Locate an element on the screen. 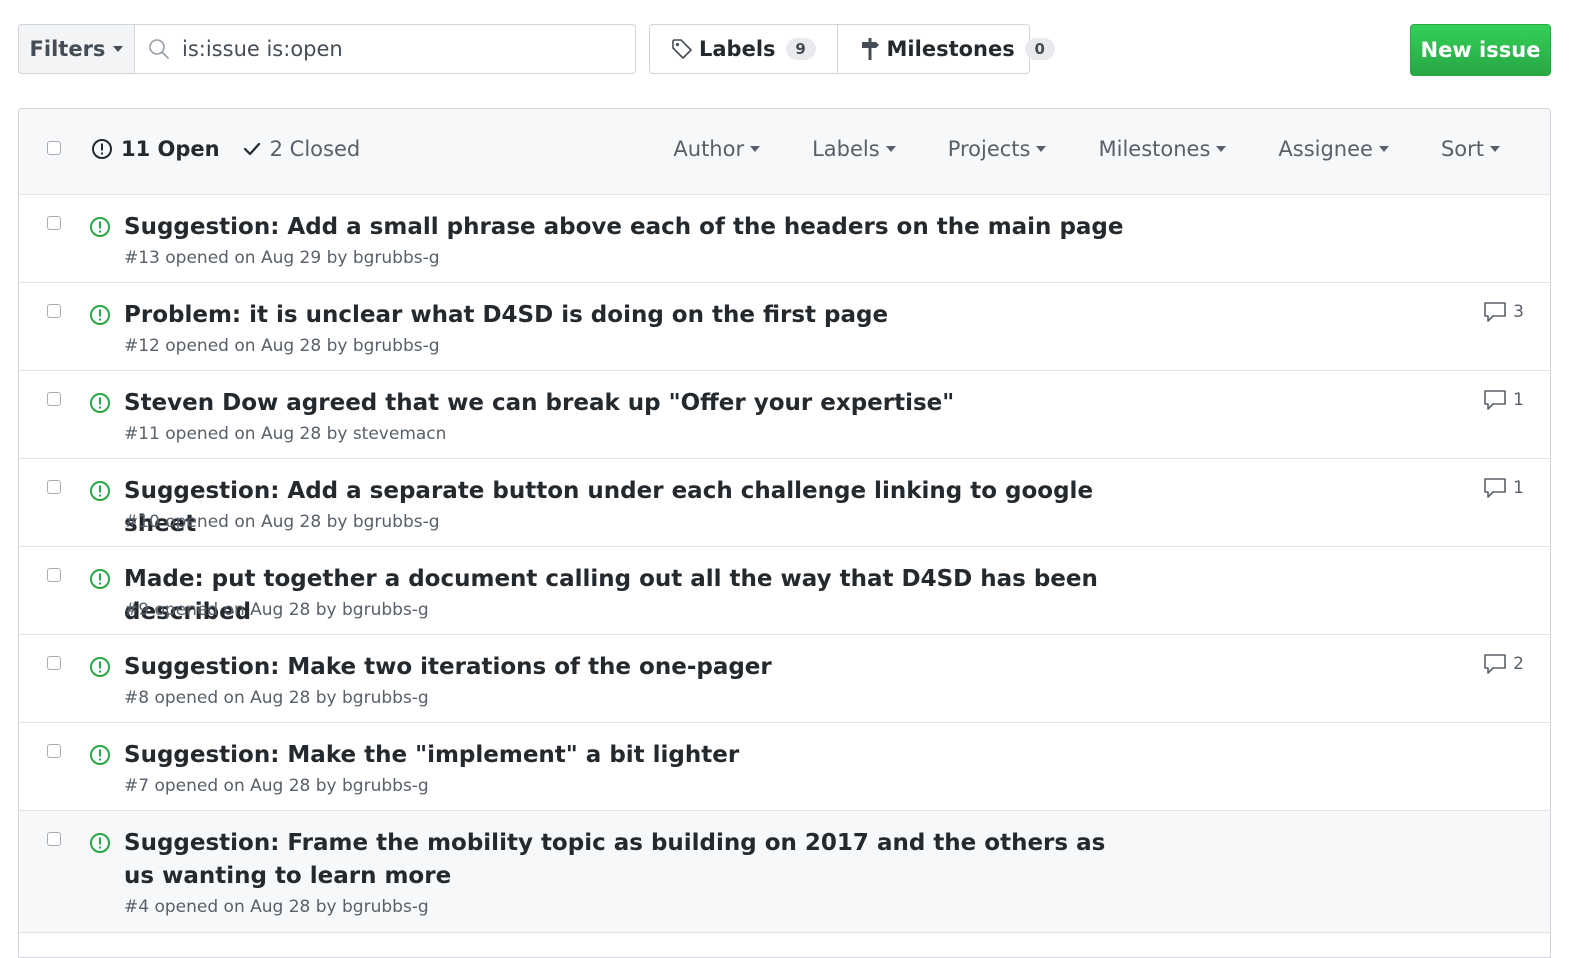  author-dropdown: Author is located at coordinates (717, 149).